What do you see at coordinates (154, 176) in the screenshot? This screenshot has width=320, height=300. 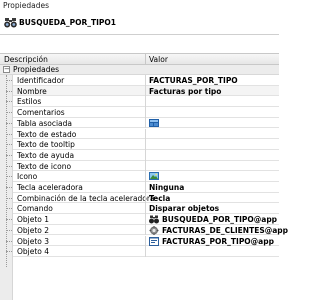 I see `image-icon` at bounding box center [154, 176].